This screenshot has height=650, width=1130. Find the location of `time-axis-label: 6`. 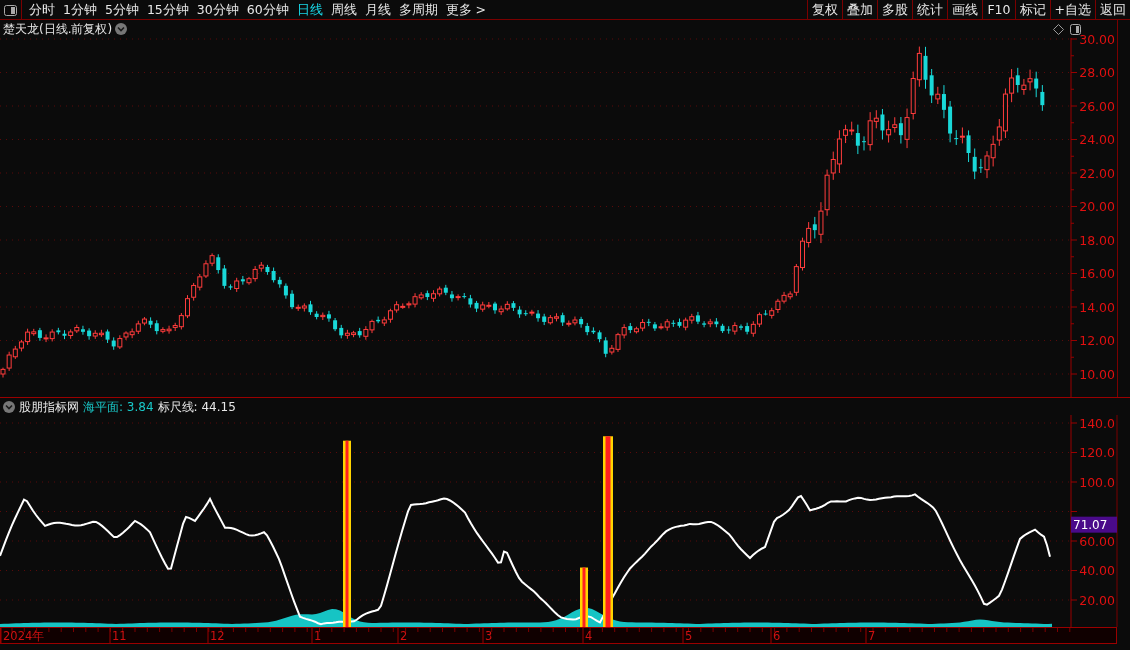

time-axis-label: 6 is located at coordinates (777, 636).